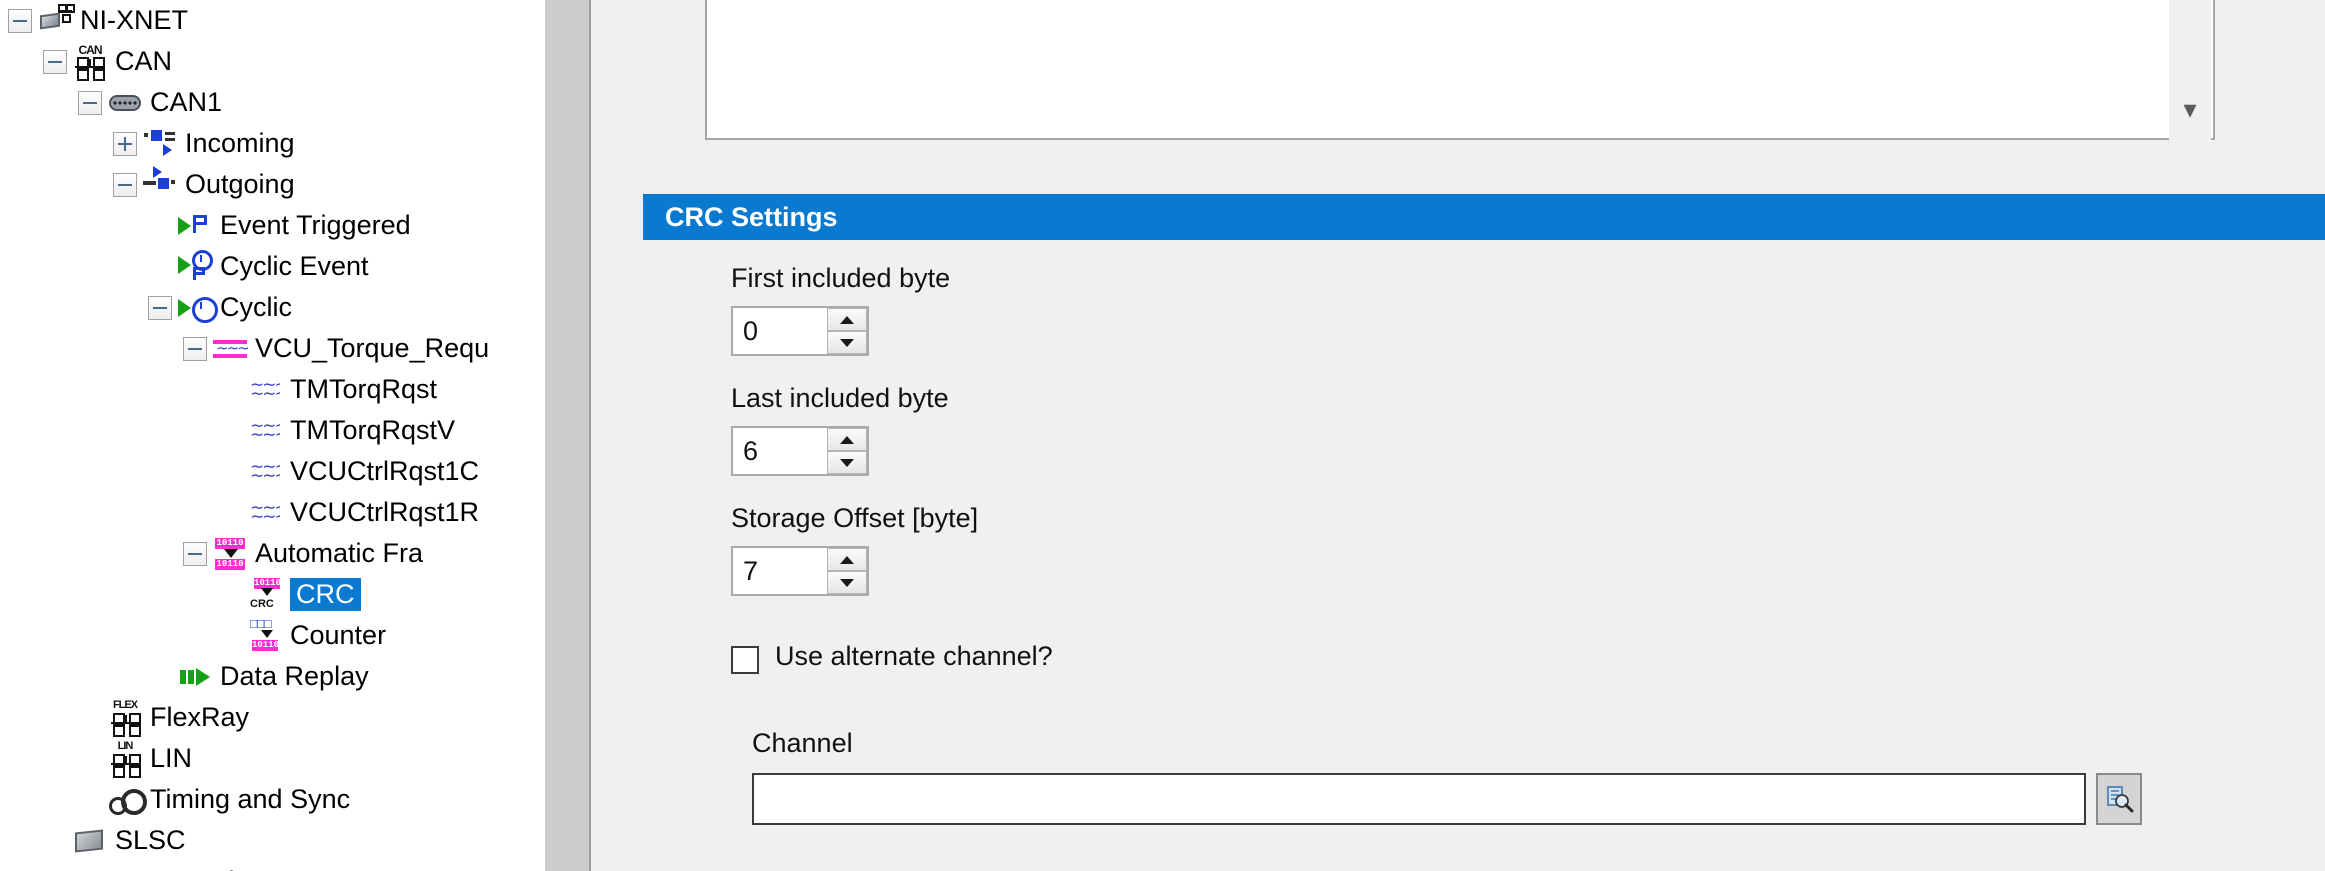 The height and width of the screenshot is (871, 2325). I want to click on description-scrollbar: ▾, so click(2190, 70).